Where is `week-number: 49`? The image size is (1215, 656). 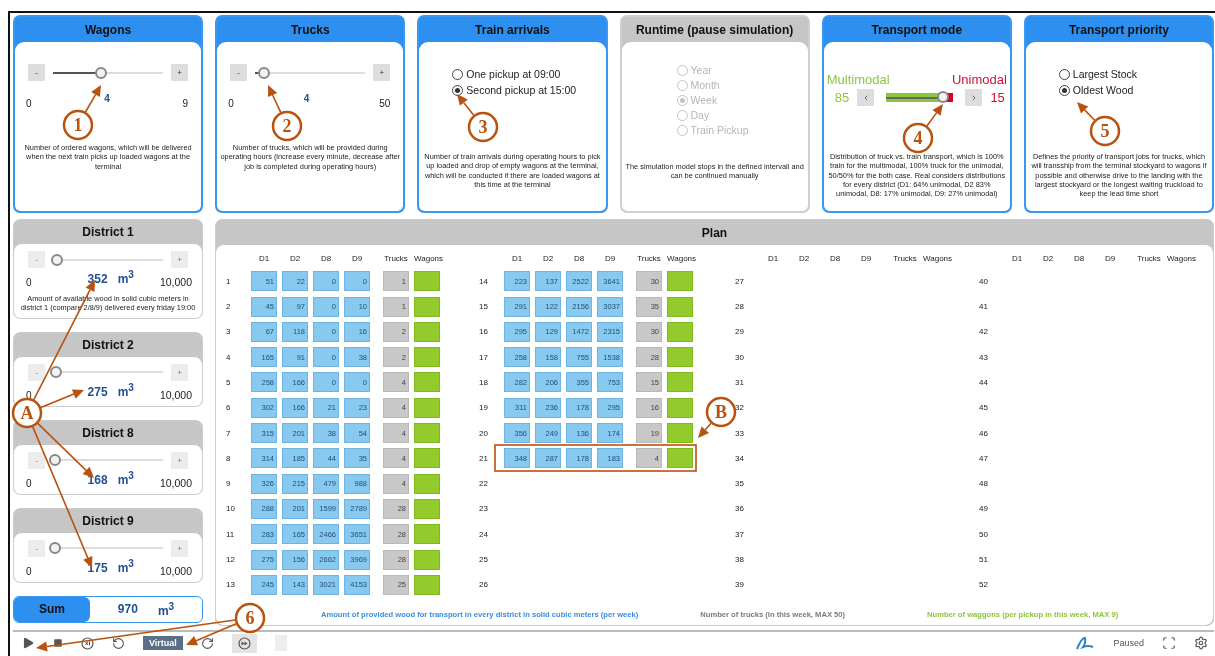 week-number: 49 is located at coordinates (984, 509).